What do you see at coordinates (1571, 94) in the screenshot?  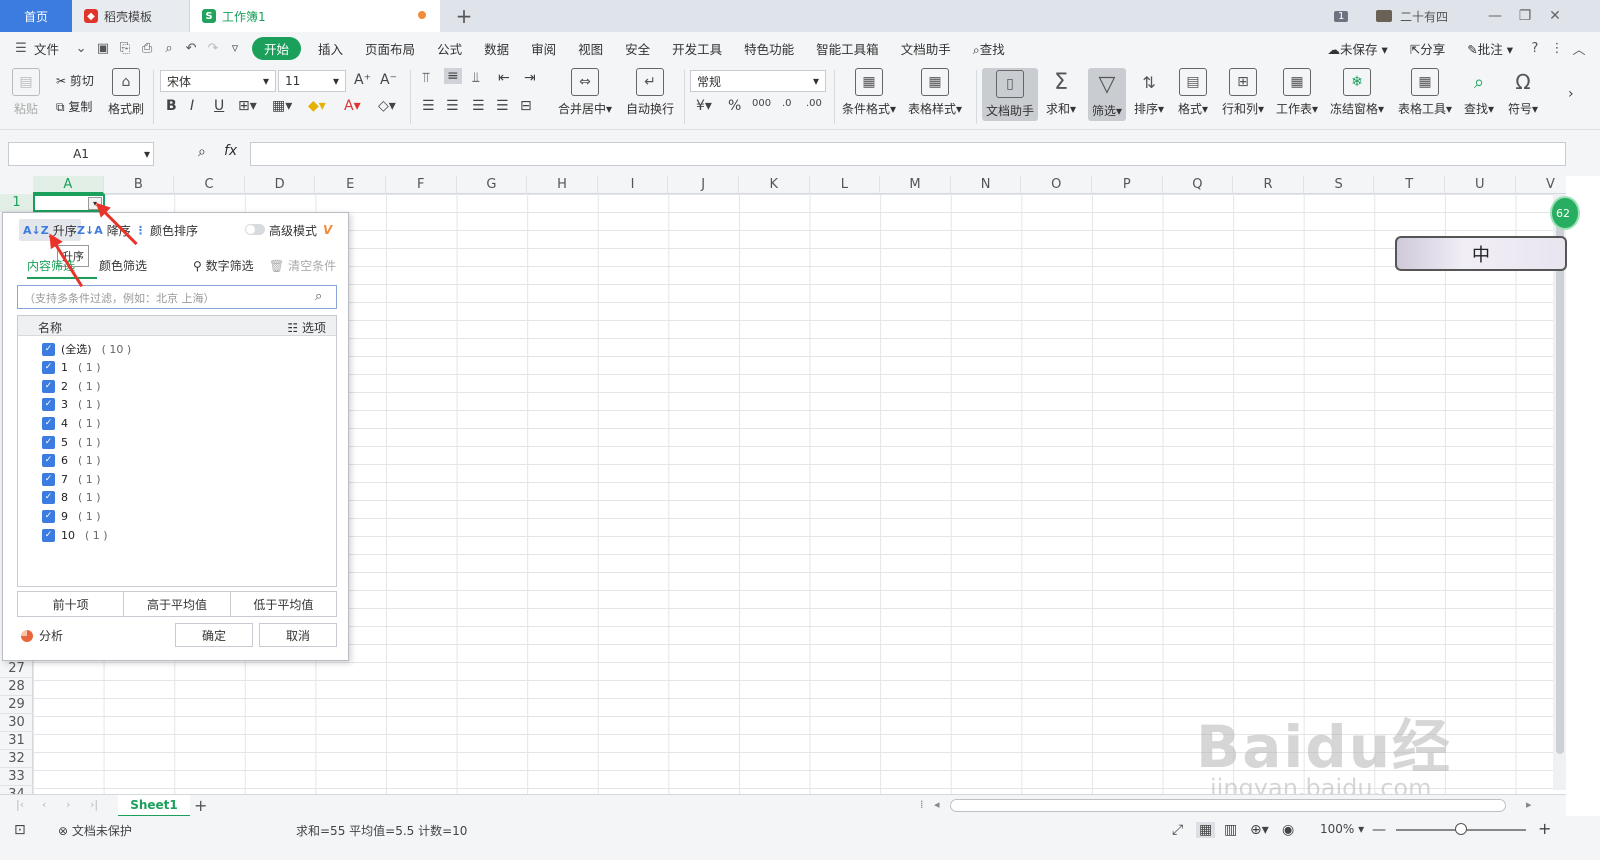 I see `ribbon-scroll-right-icon: ›` at bounding box center [1571, 94].